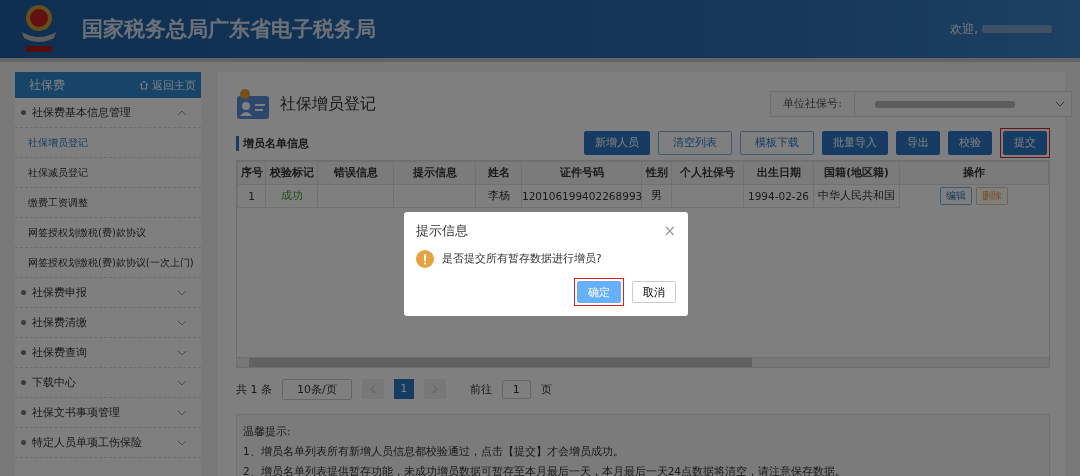 The image size is (1080, 476). I want to click on column-header: 证件号码, so click(581, 173).